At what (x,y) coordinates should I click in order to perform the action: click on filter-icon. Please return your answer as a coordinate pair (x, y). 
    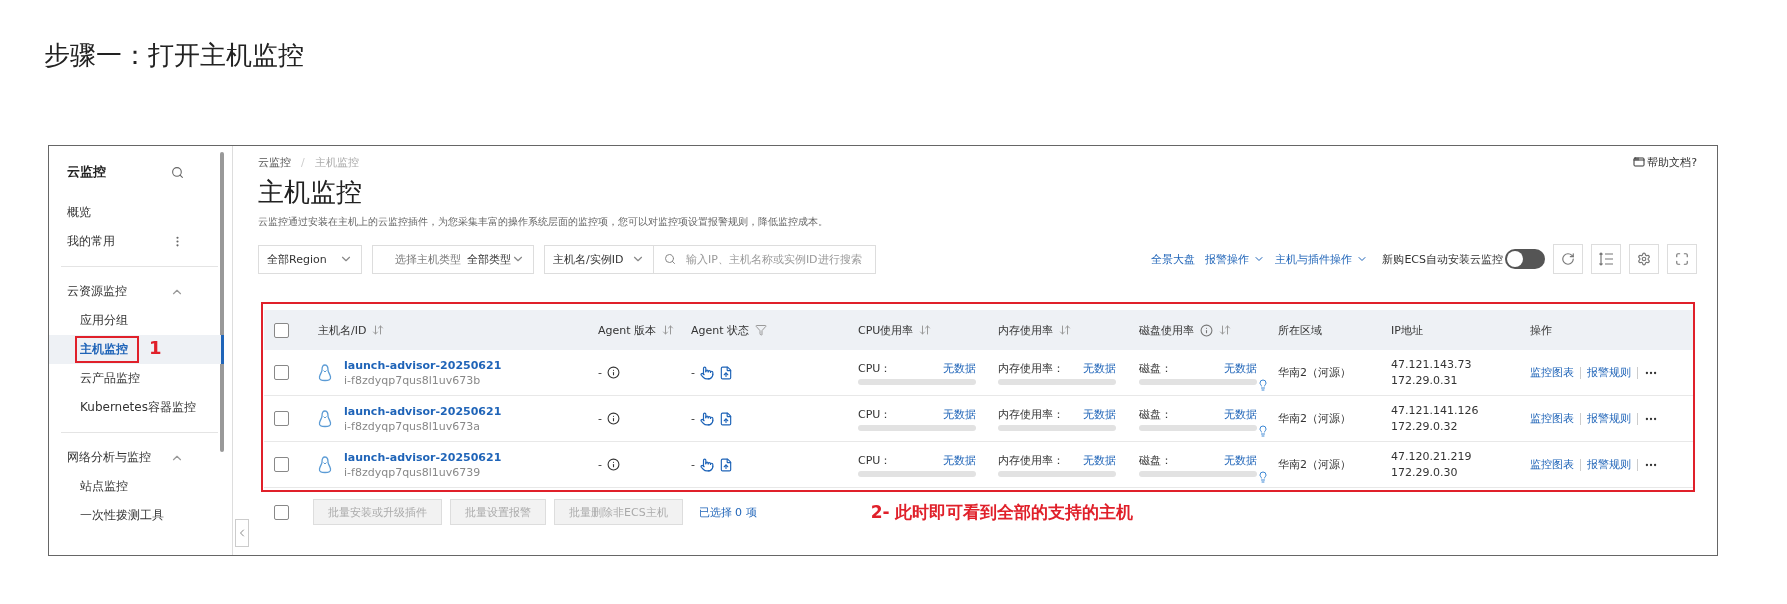
    Looking at the image, I should click on (761, 330).